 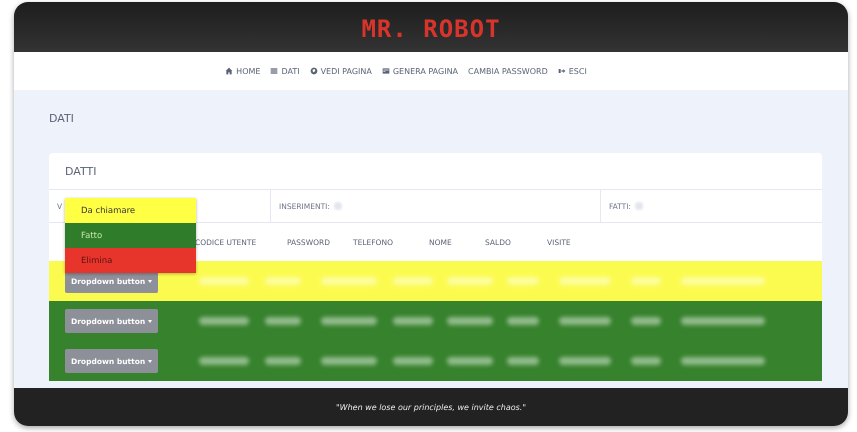 I want to click on exit-icon, so click(x=562, y=71).